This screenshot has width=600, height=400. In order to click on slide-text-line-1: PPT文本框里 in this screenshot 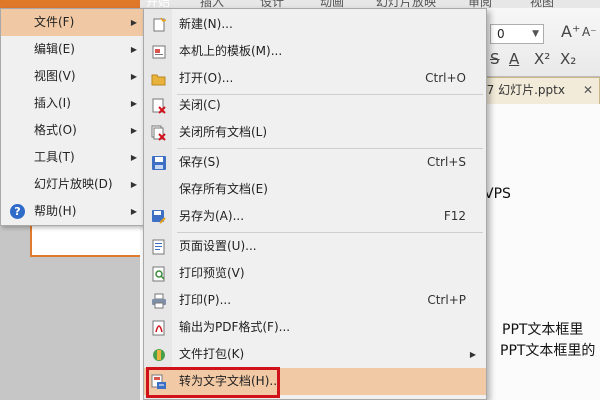, I will do `click(543, 330)`.